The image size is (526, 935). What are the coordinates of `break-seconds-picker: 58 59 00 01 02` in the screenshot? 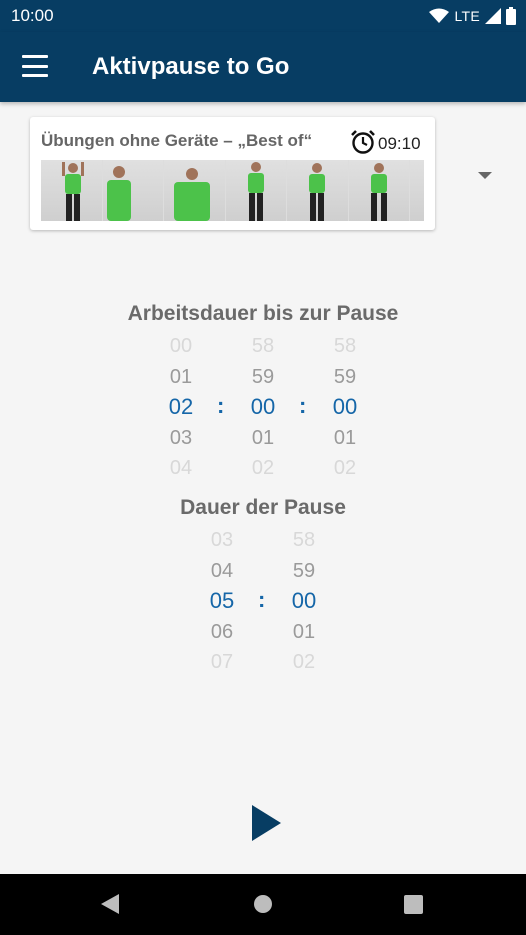 It's located at (304, 601).